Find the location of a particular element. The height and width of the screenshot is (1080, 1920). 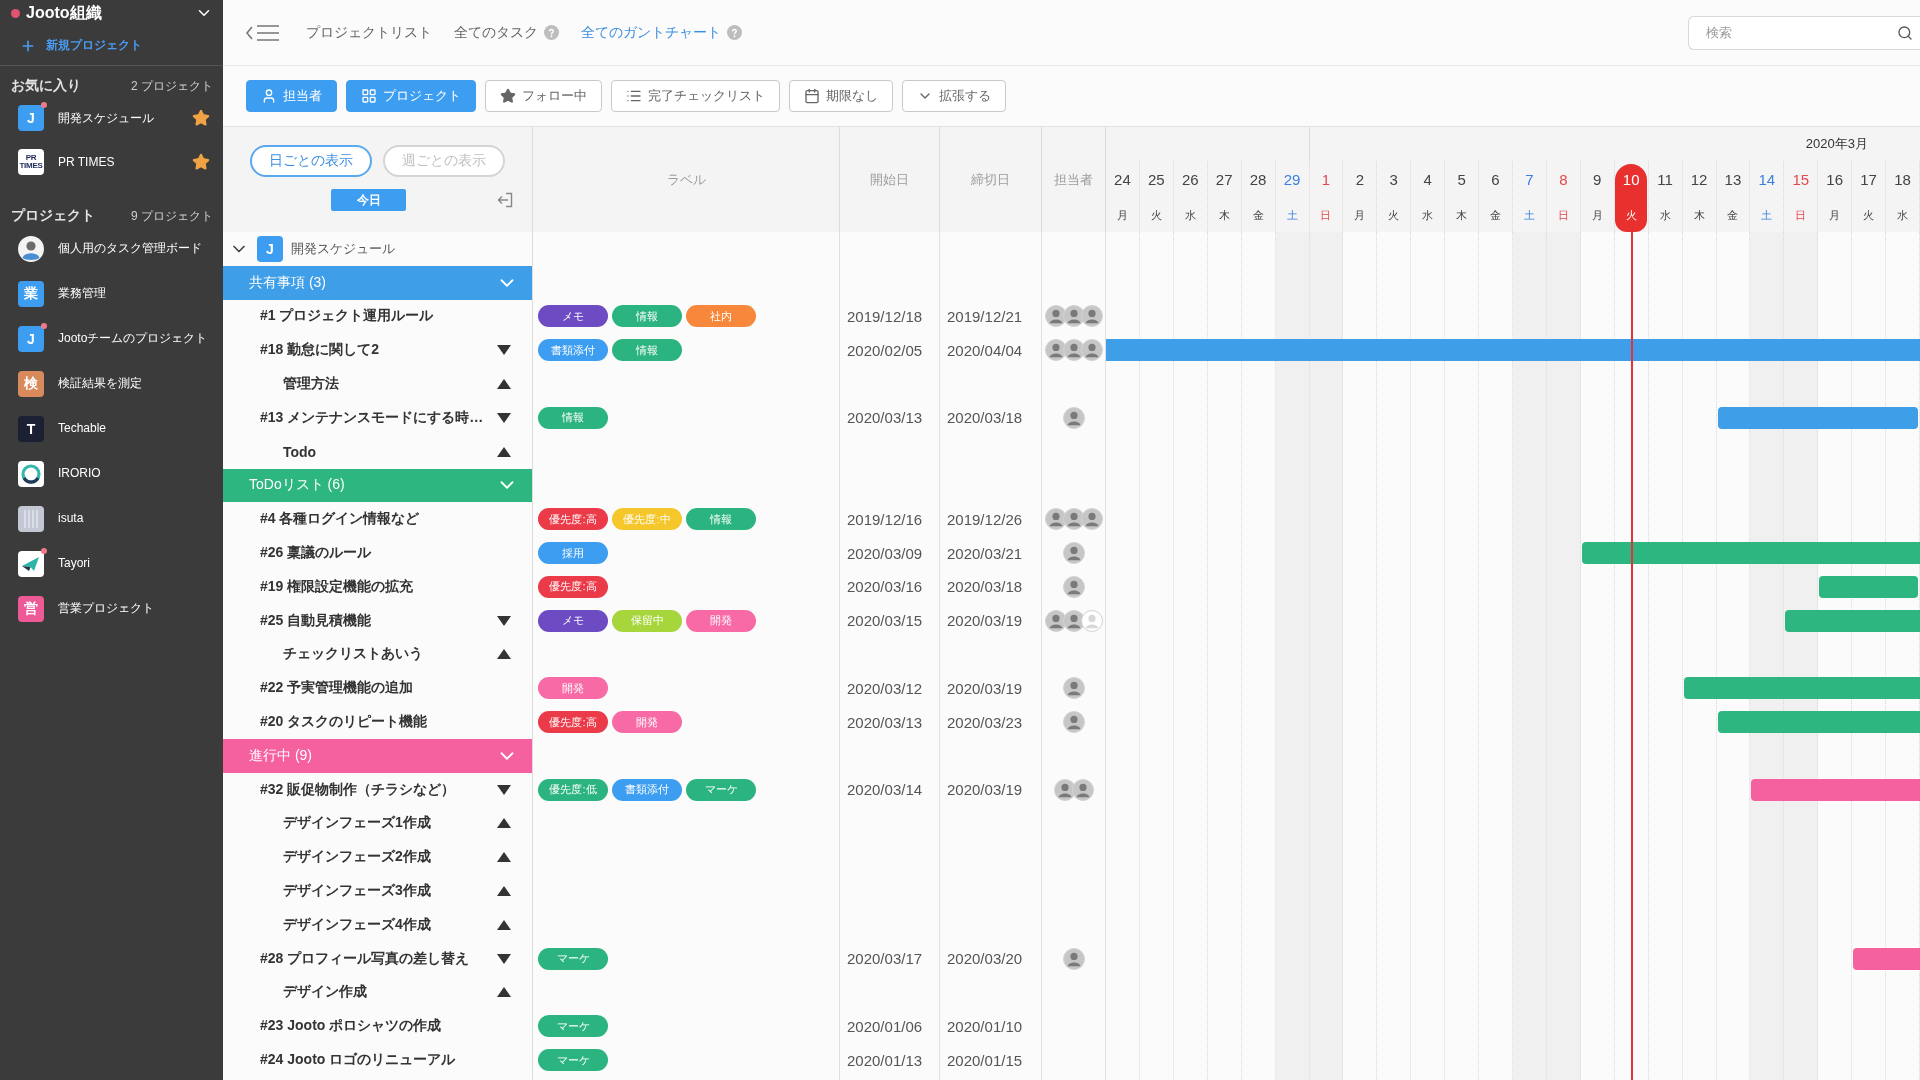

due-date: 2019/12/21 is located at coordinates (985, 316).